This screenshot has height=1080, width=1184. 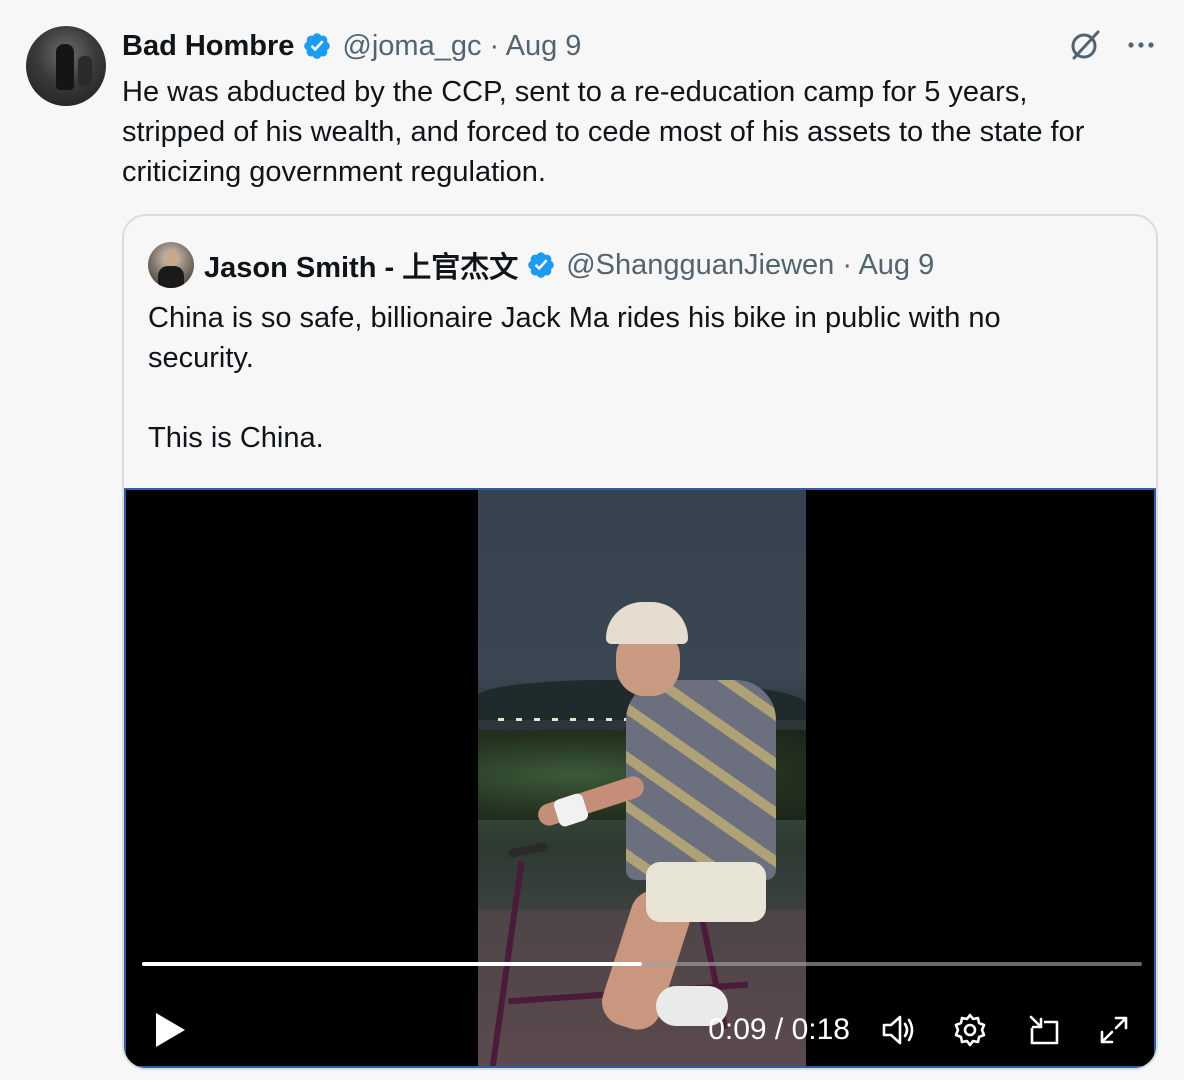 What do you see at coordinates (898, 1030) in the screenshot?
I see `volume-icon` at bounding box center [898, 1030].